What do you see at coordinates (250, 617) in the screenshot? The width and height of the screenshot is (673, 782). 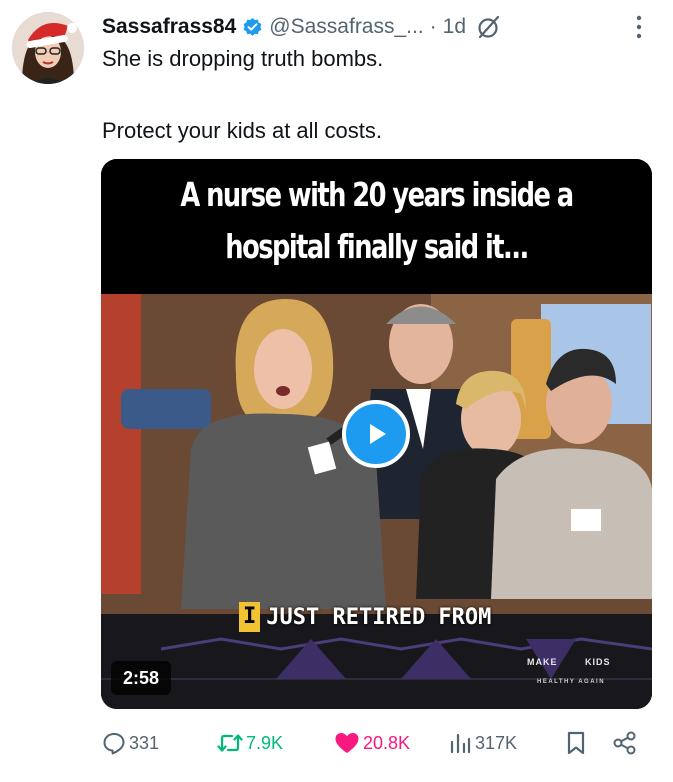 I see `video-caption-highlight: I` at bounding box center [250, 617].